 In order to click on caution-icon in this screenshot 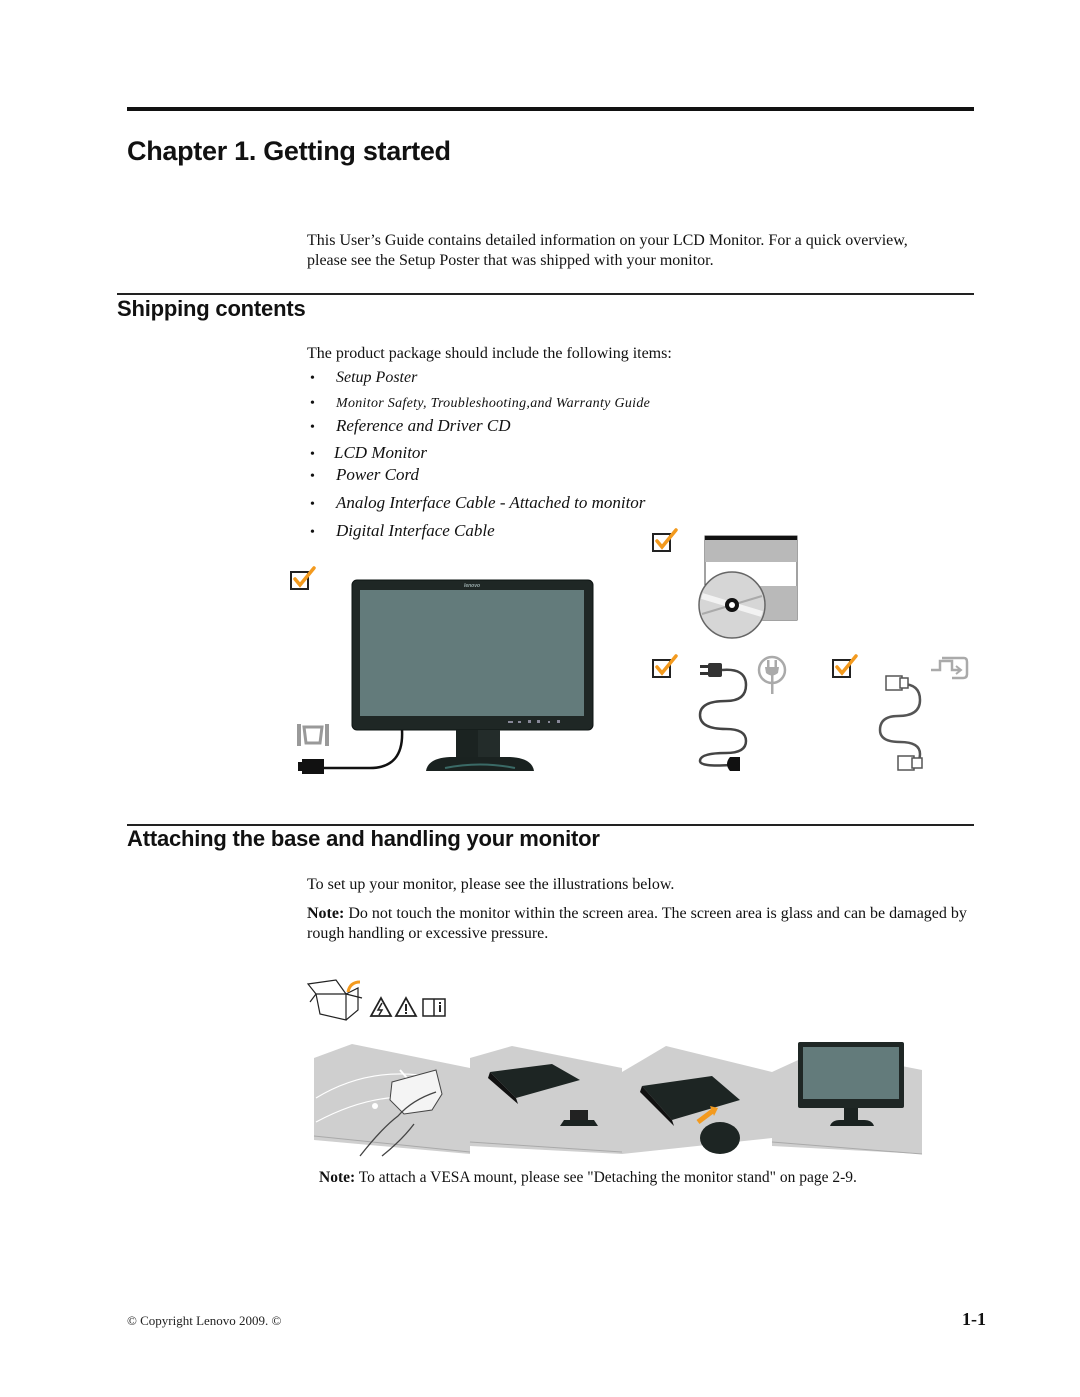, I will do `click(406, 1006)`.